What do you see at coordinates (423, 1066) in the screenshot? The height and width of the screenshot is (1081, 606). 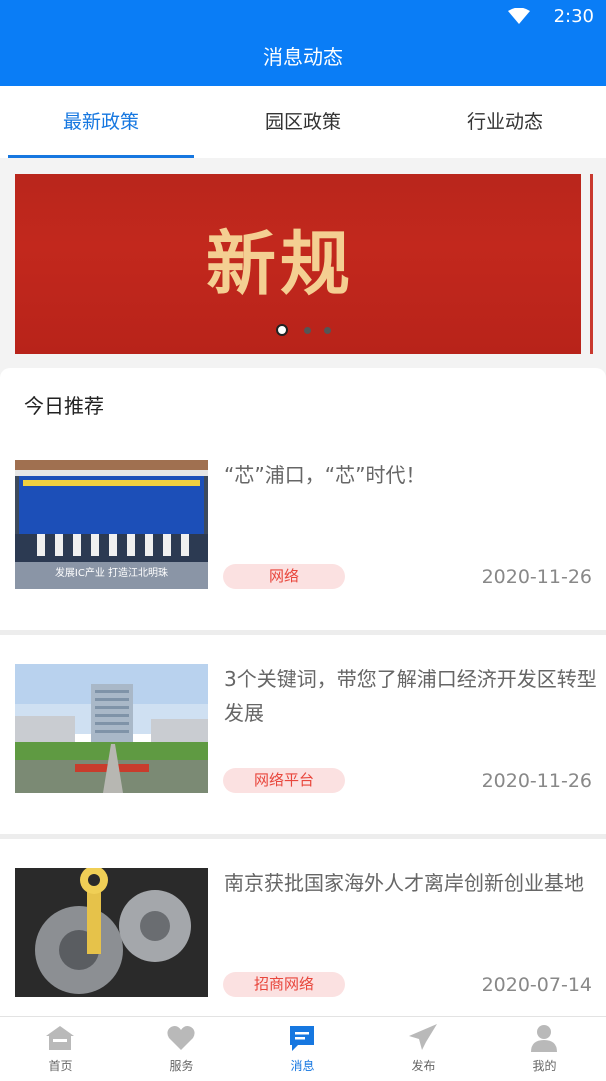 I see `nav-label: 发布` at bounding box center [423, 1066].